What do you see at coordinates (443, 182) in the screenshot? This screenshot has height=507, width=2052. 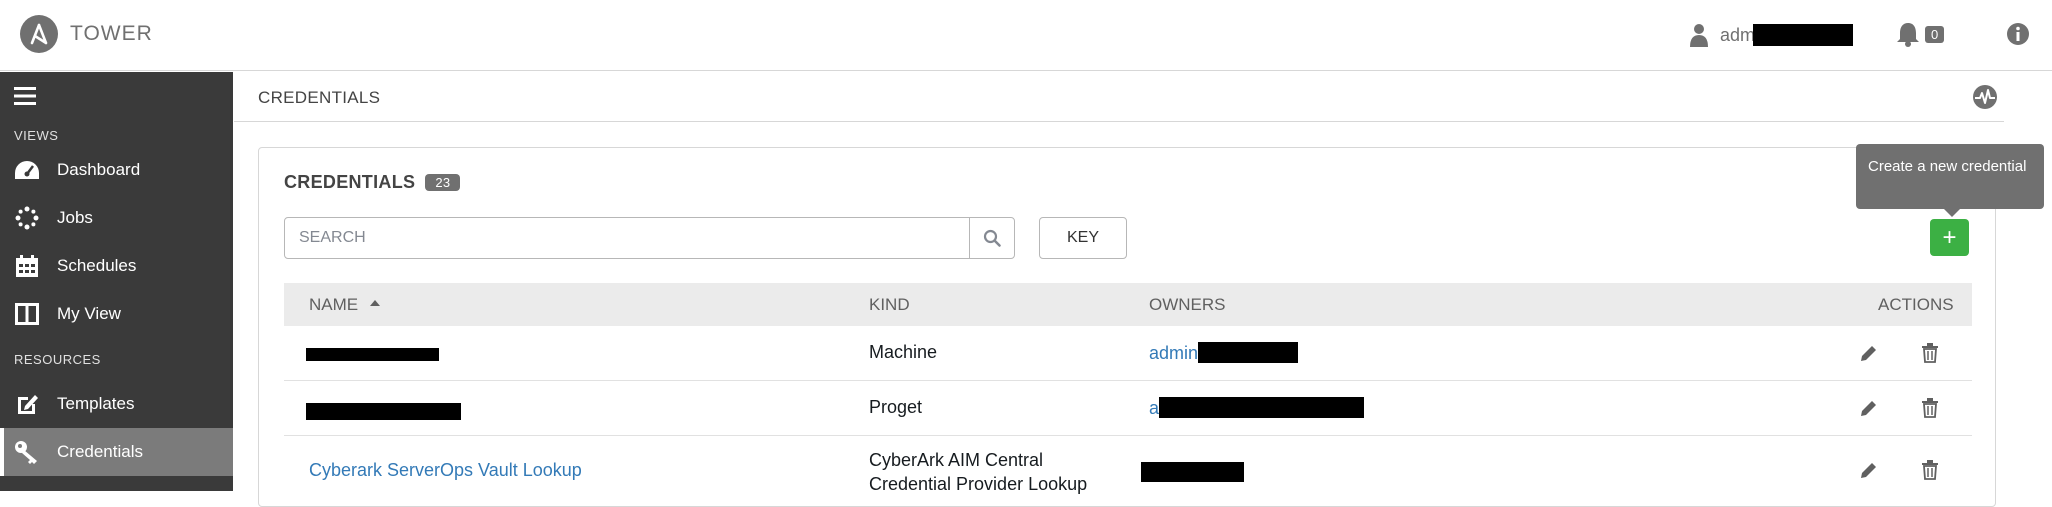 I see `credentials-count-badge: 23` at bounding box center [443, 182].